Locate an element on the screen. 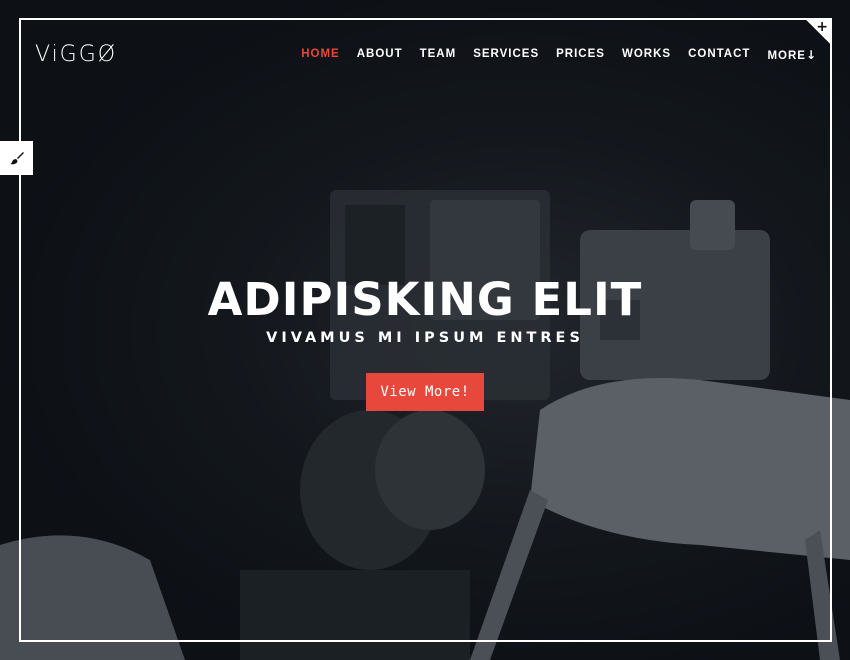 This screenshot has width=850, height=660. nav-home: HOME is located at coordinates (320, 55).